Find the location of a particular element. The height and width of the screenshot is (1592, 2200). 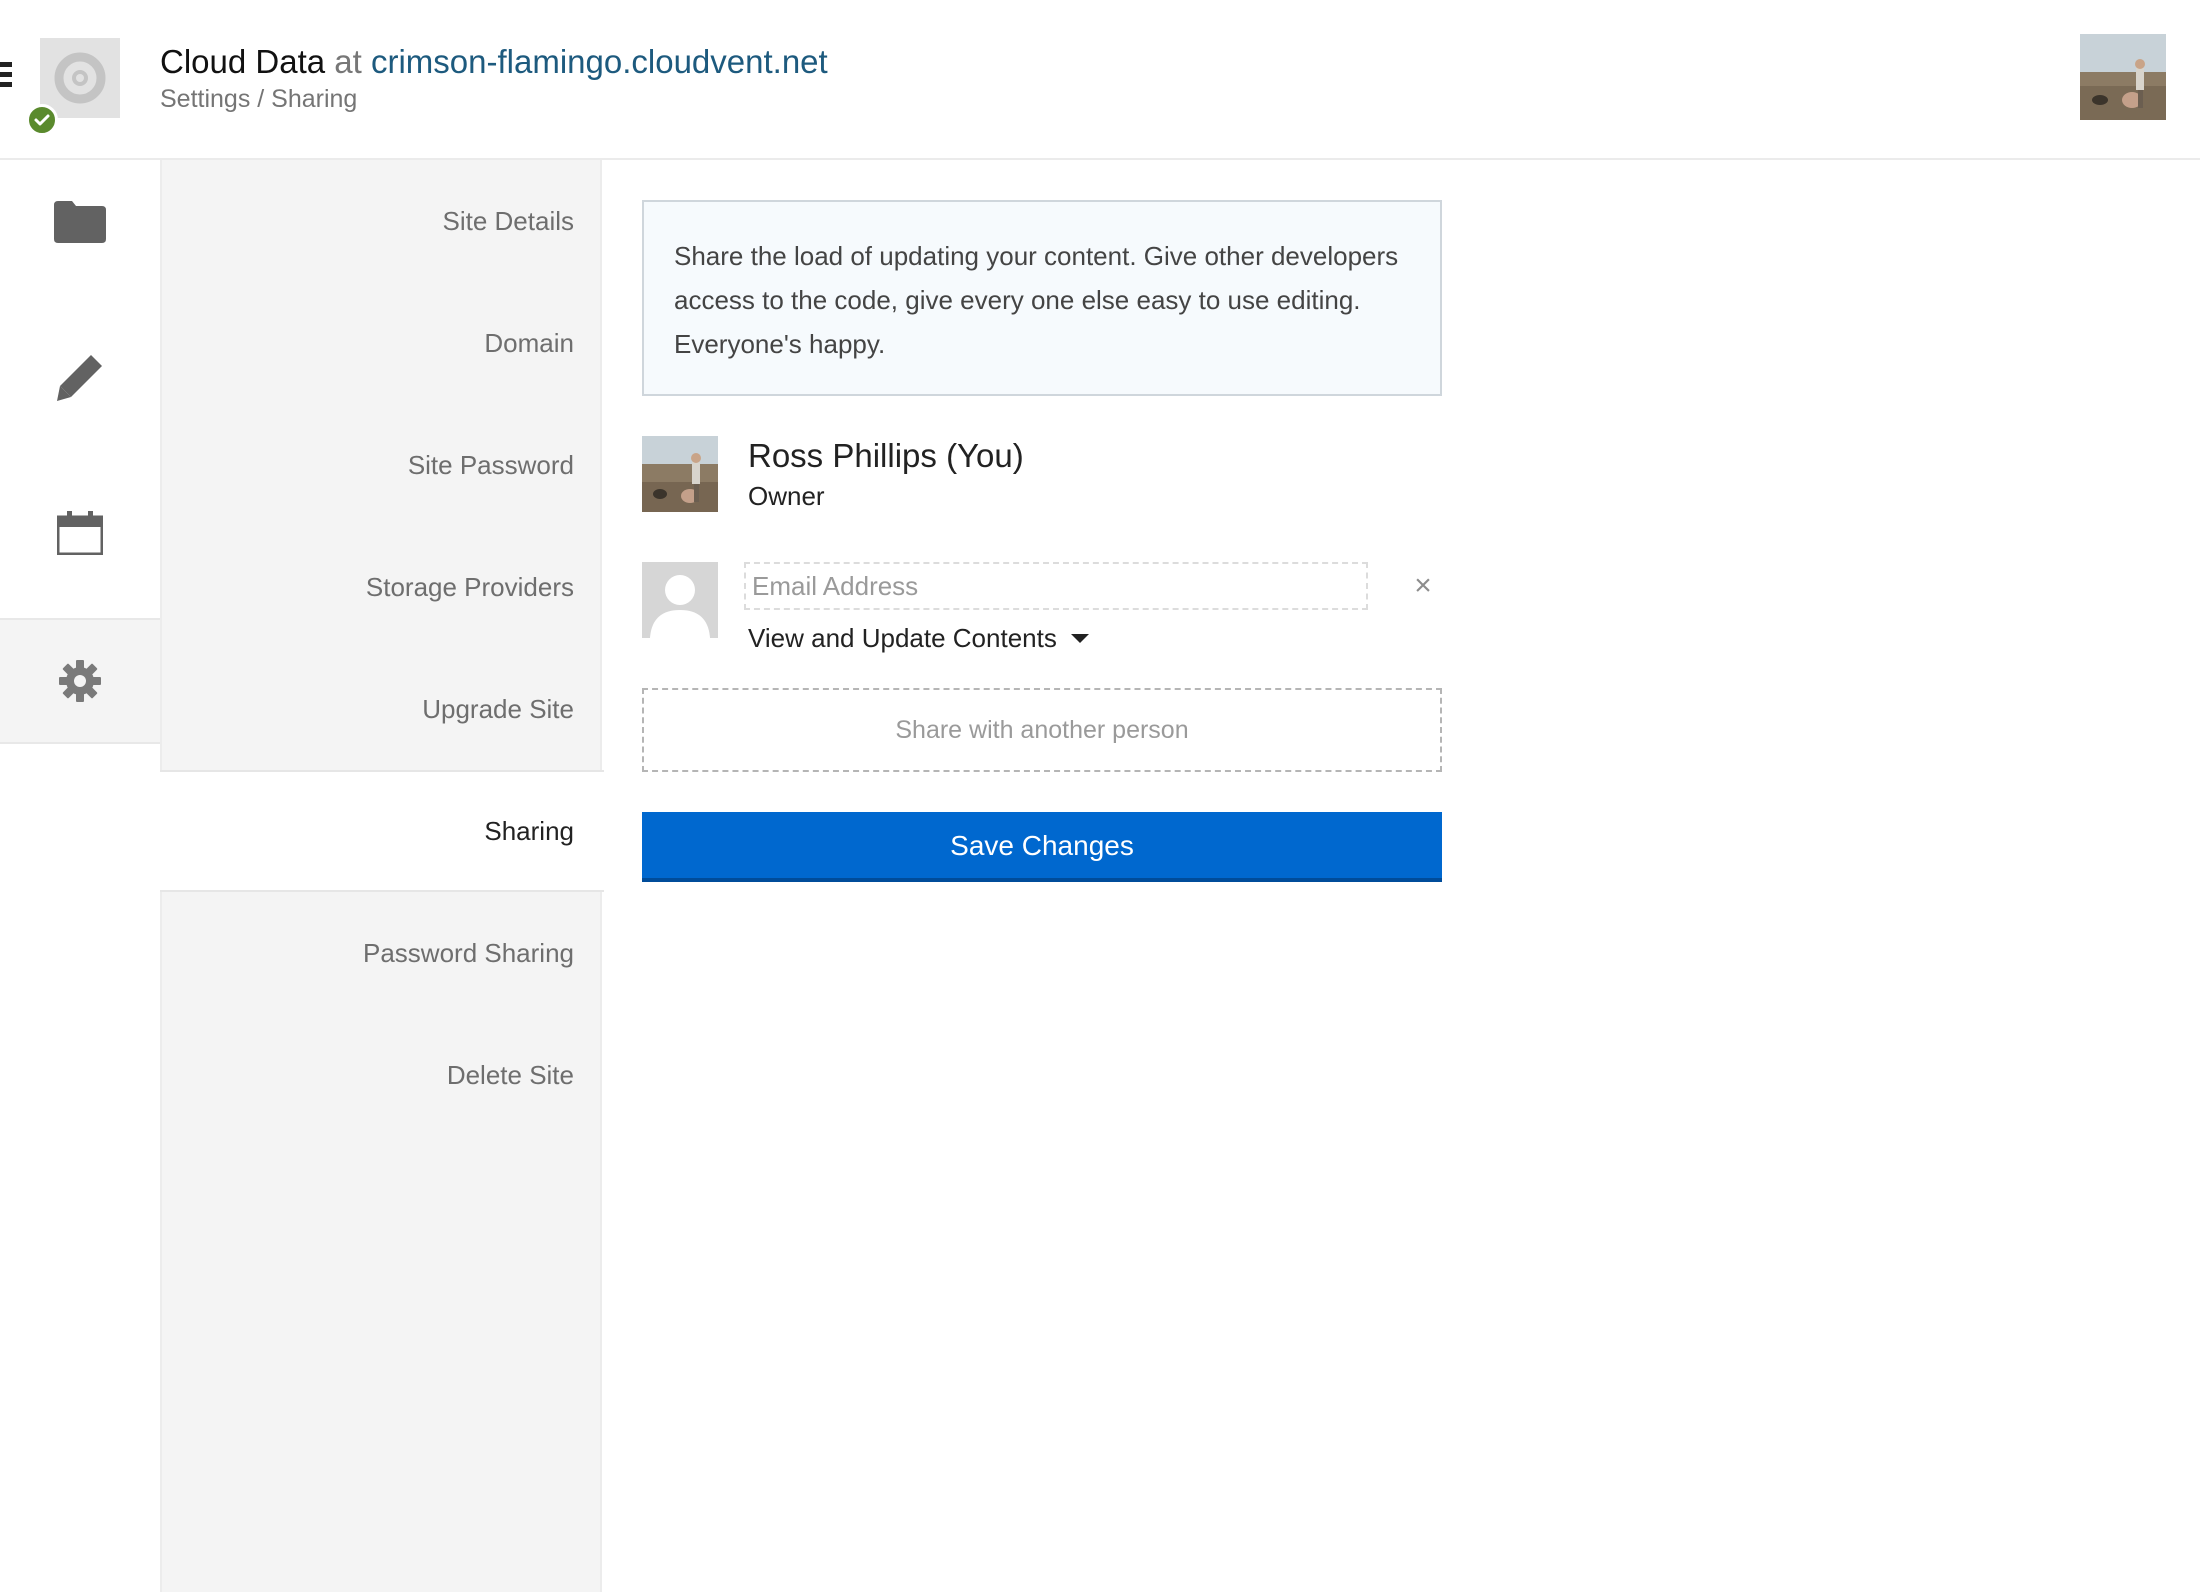

rail-item-files is located at coordinates (80, 221).